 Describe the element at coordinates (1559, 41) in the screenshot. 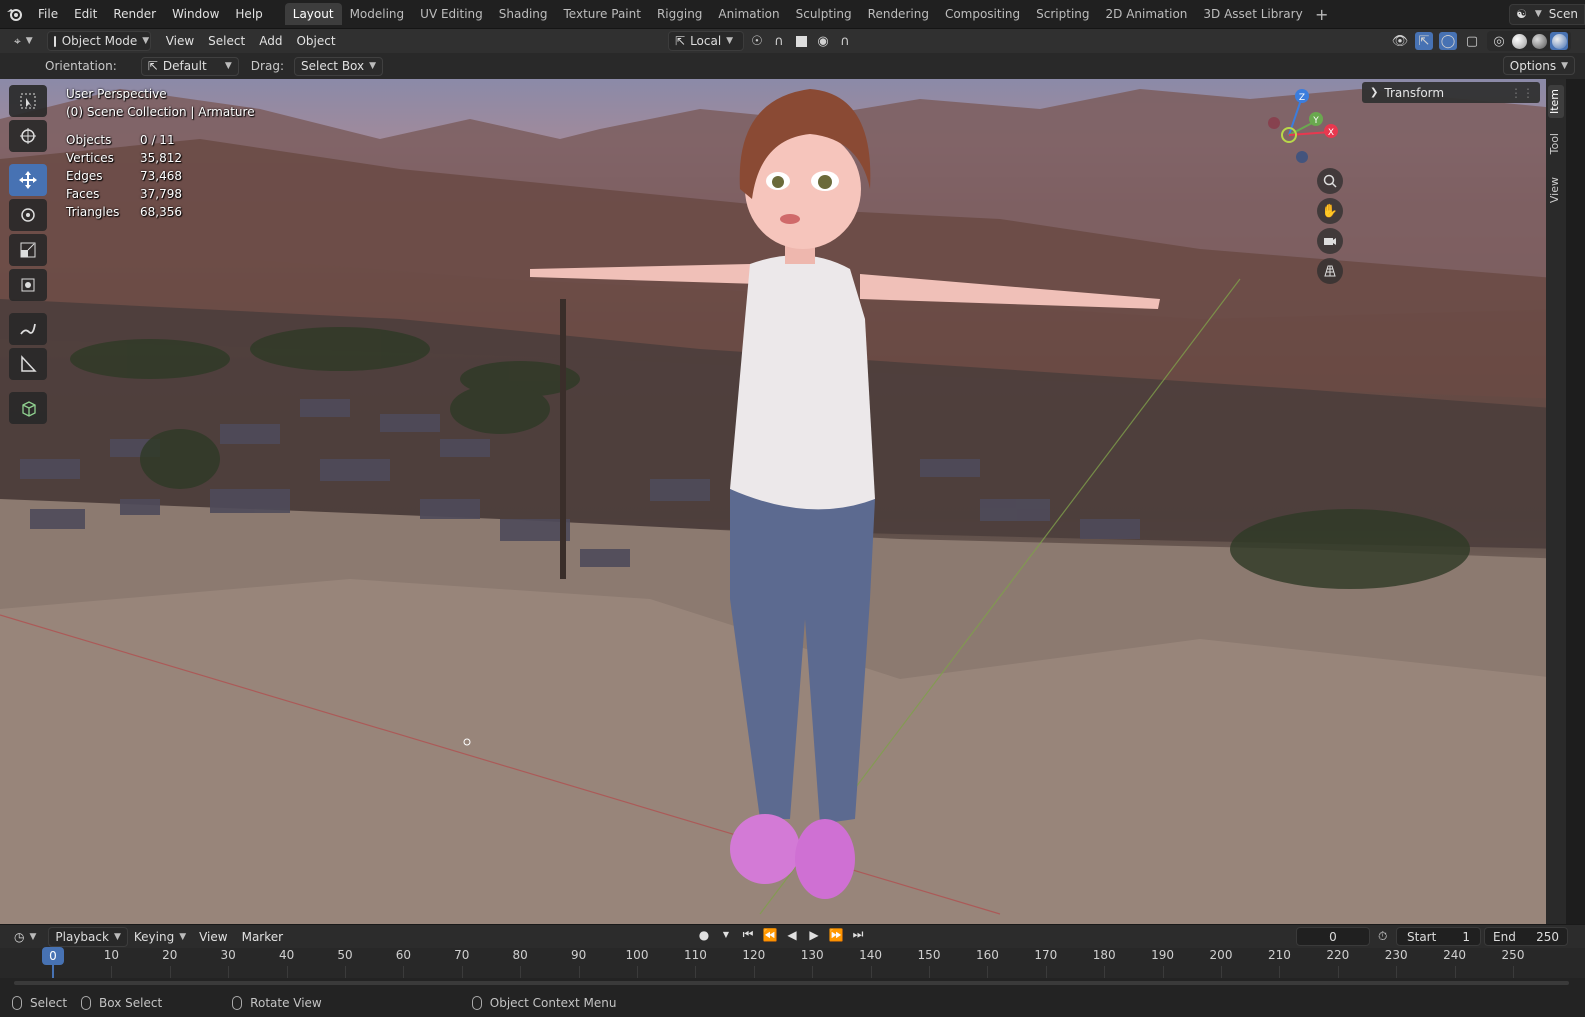

I see `rendered-shading-icon` at that location.